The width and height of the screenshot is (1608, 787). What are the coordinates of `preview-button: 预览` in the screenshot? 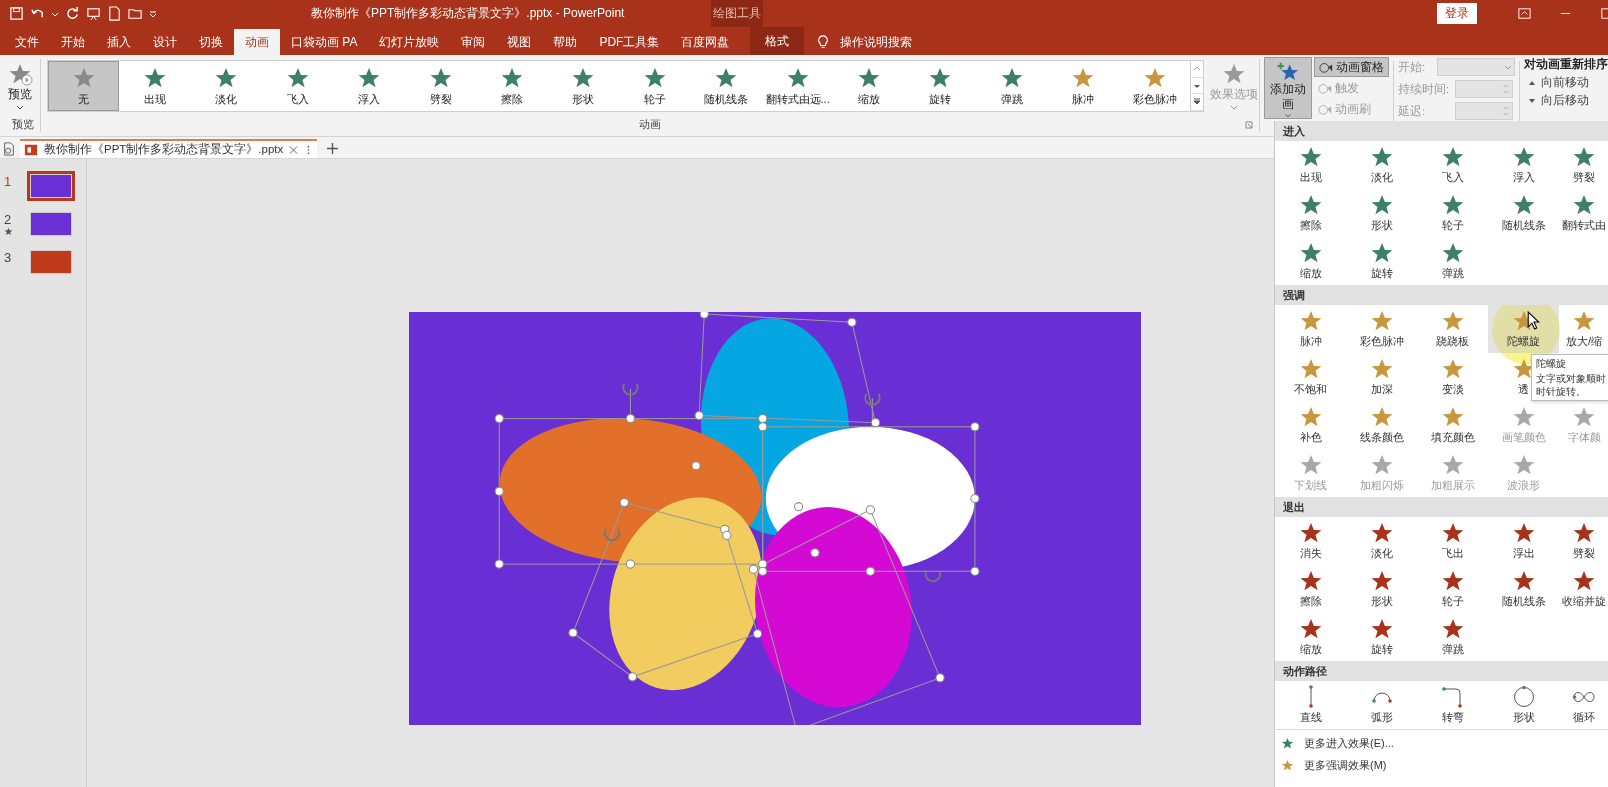 It's located at (20, 85).